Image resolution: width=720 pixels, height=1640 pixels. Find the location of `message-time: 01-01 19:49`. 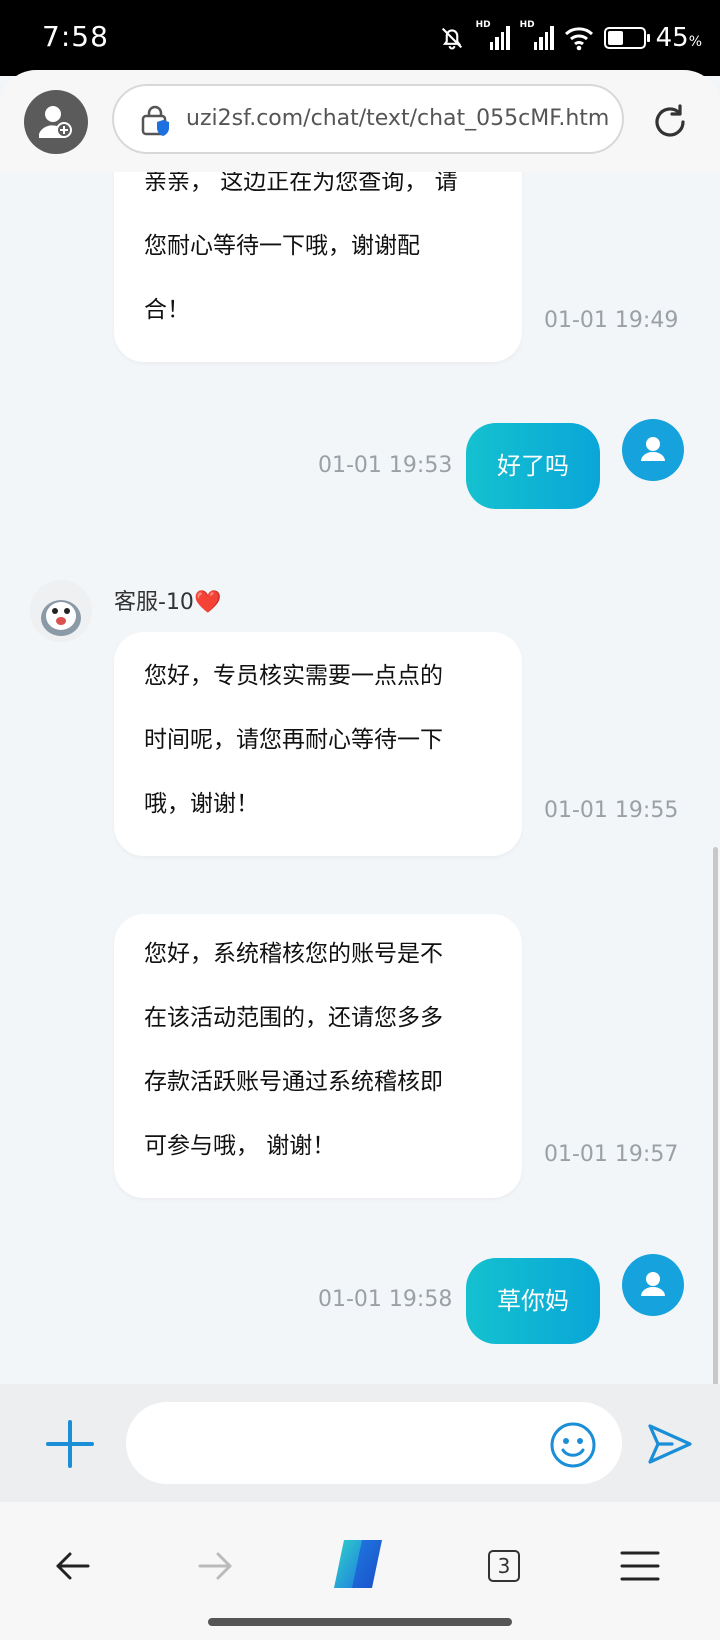

message-time: 01-01 19:49 is located at coordinates (611, 320).